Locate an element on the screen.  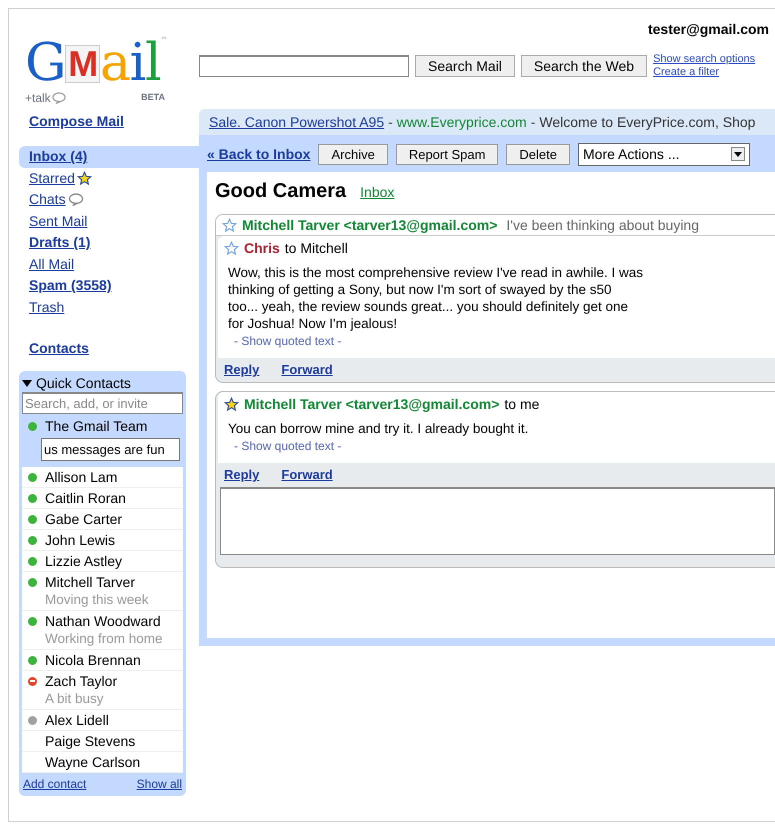
contact-row: Allison Lam is located at coordinates (102, 477).